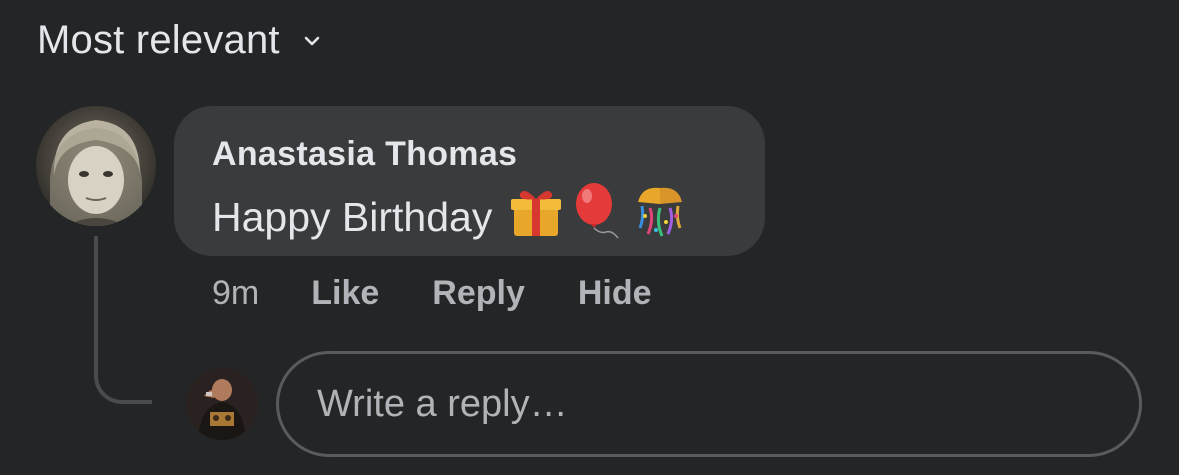 This screenshot has width=1179, height=475. I want to click on comment-actions: 9m Like Reply Hide, so click(458, 293).